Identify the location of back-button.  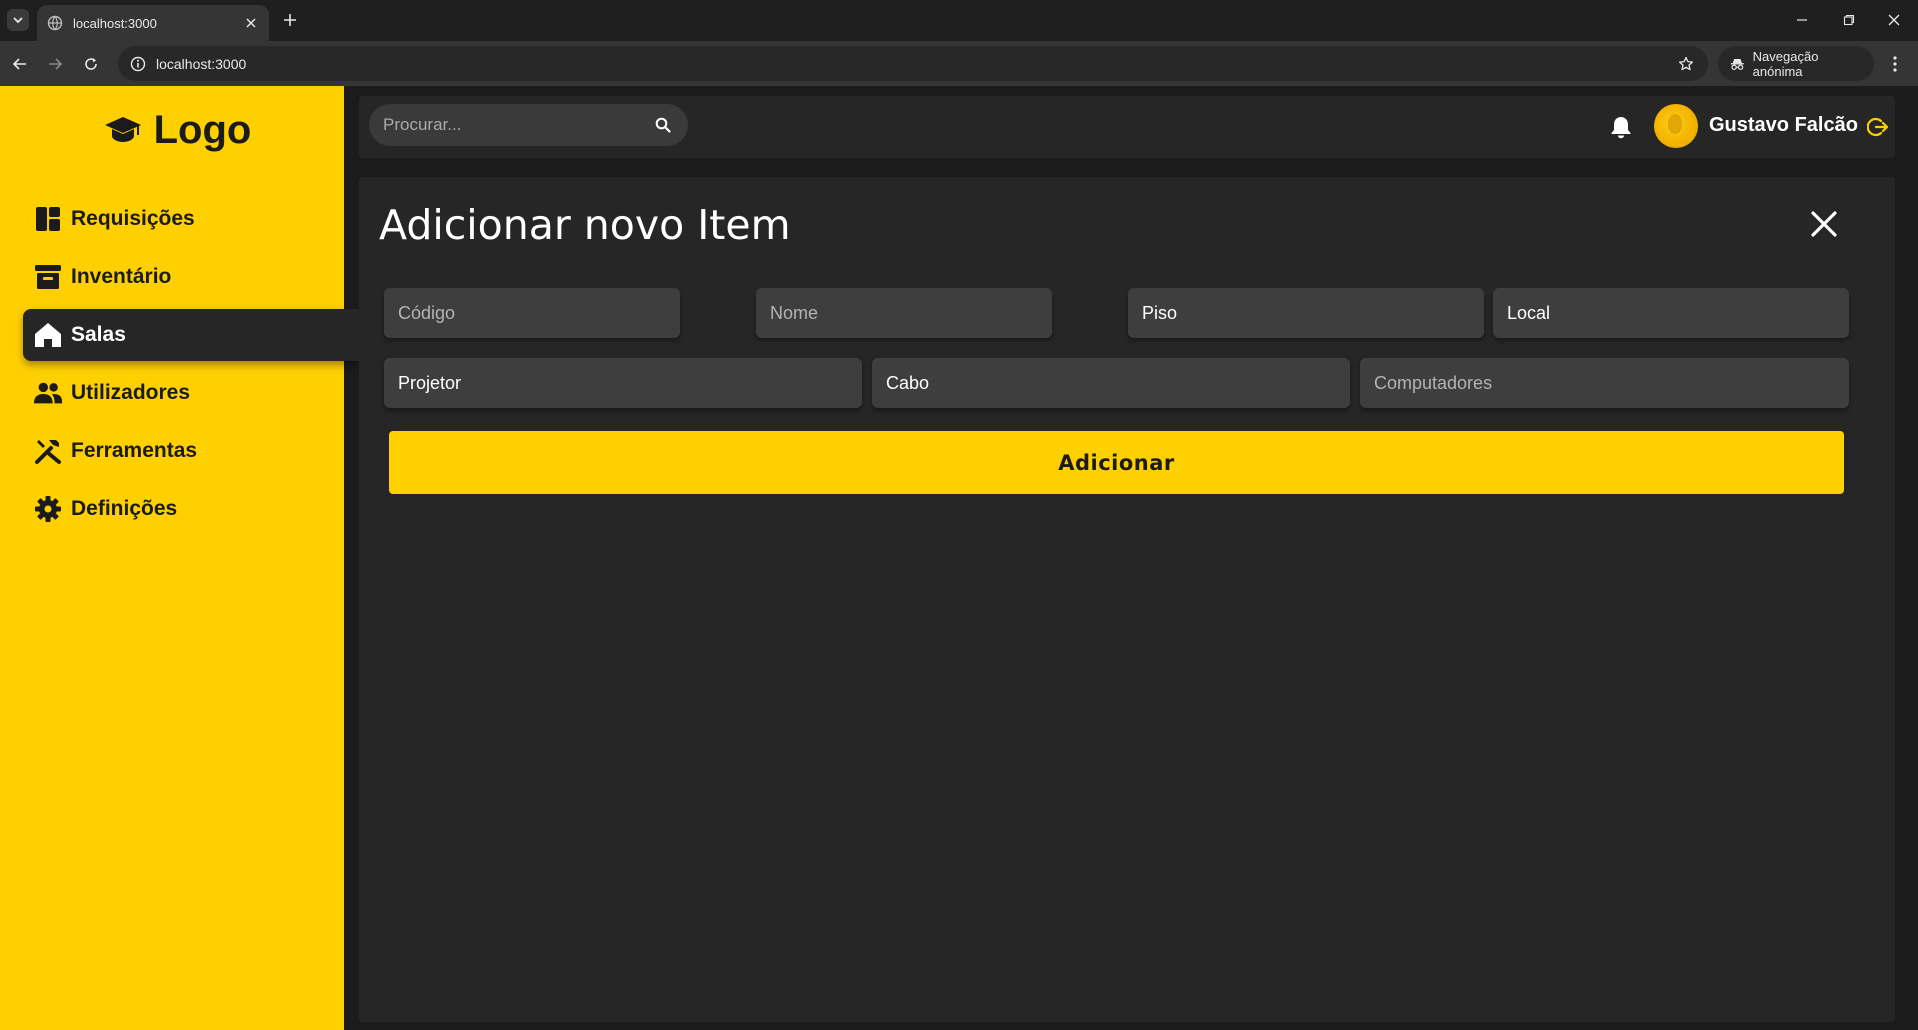
(20, 64).